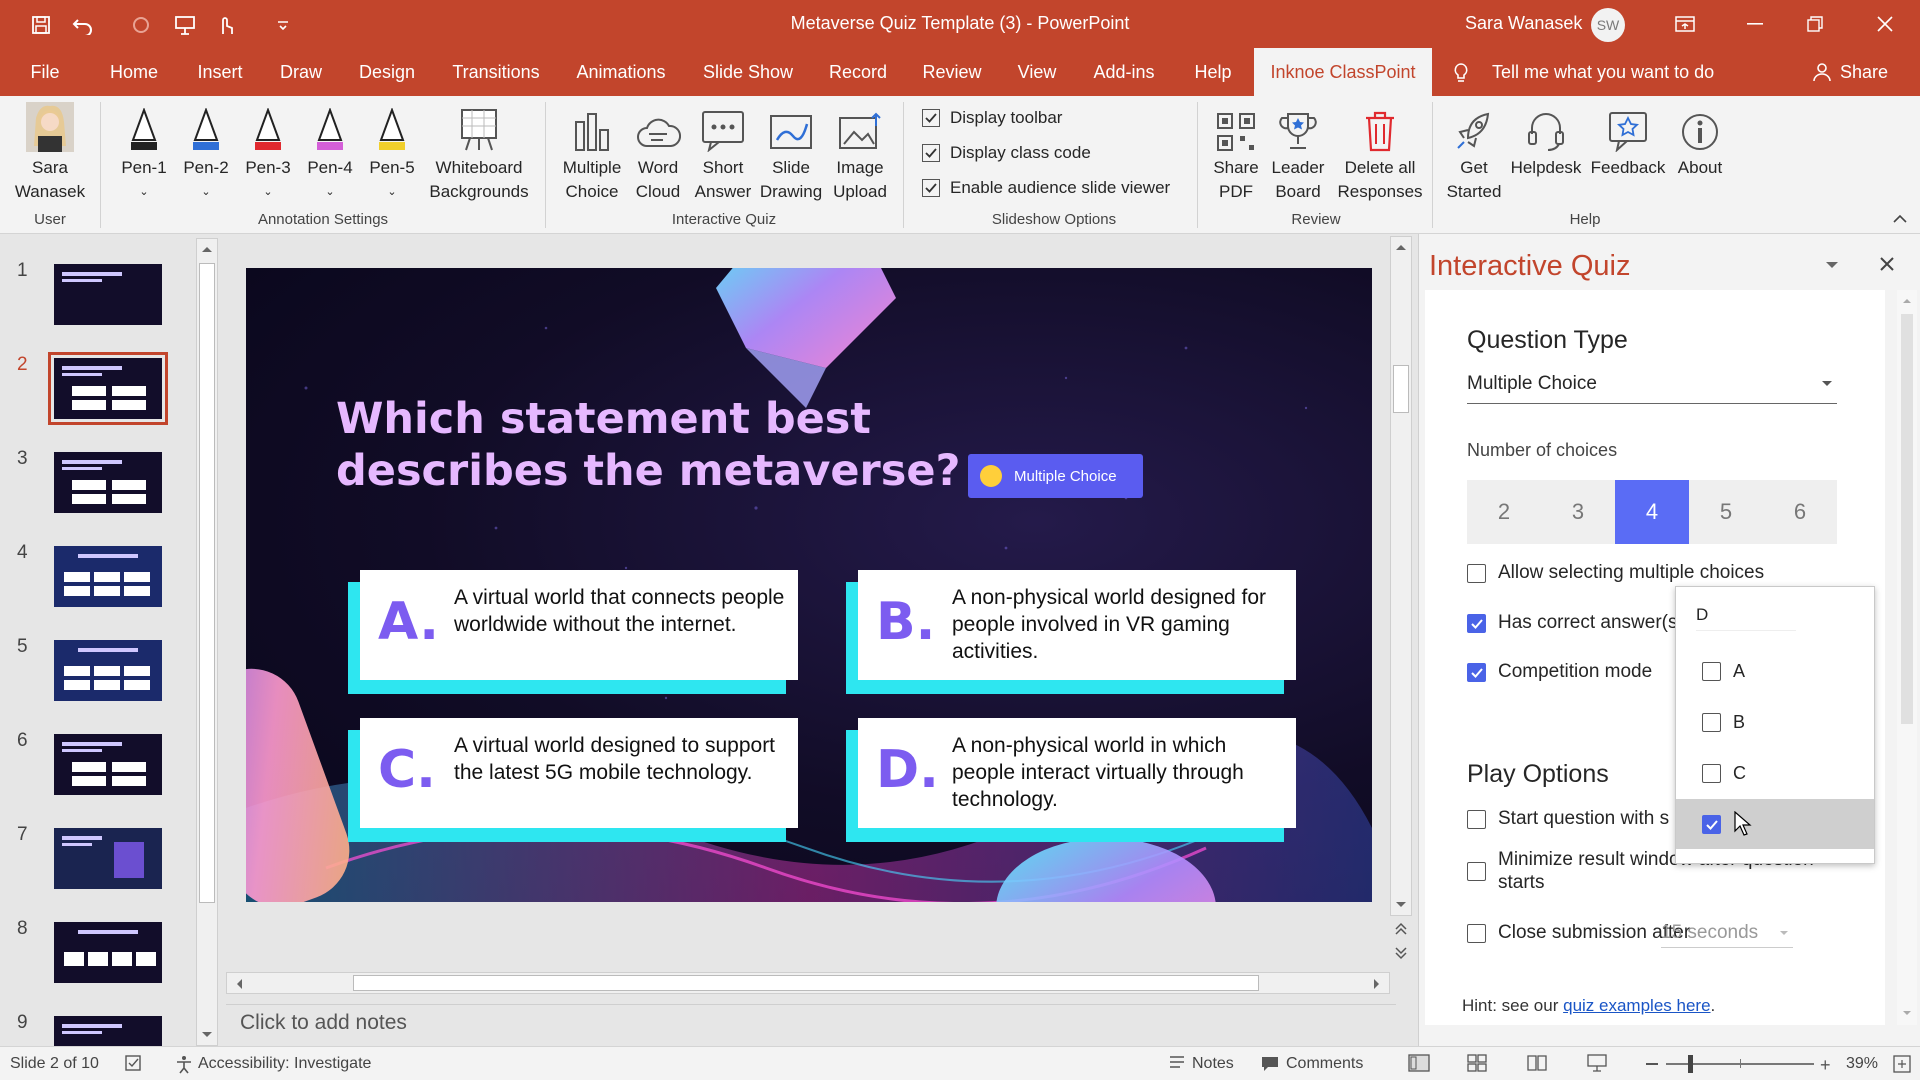 The height and width of the screenshot is (1080, 1920). I want to click on get-started-button: Get Started, so click(1474, 154).